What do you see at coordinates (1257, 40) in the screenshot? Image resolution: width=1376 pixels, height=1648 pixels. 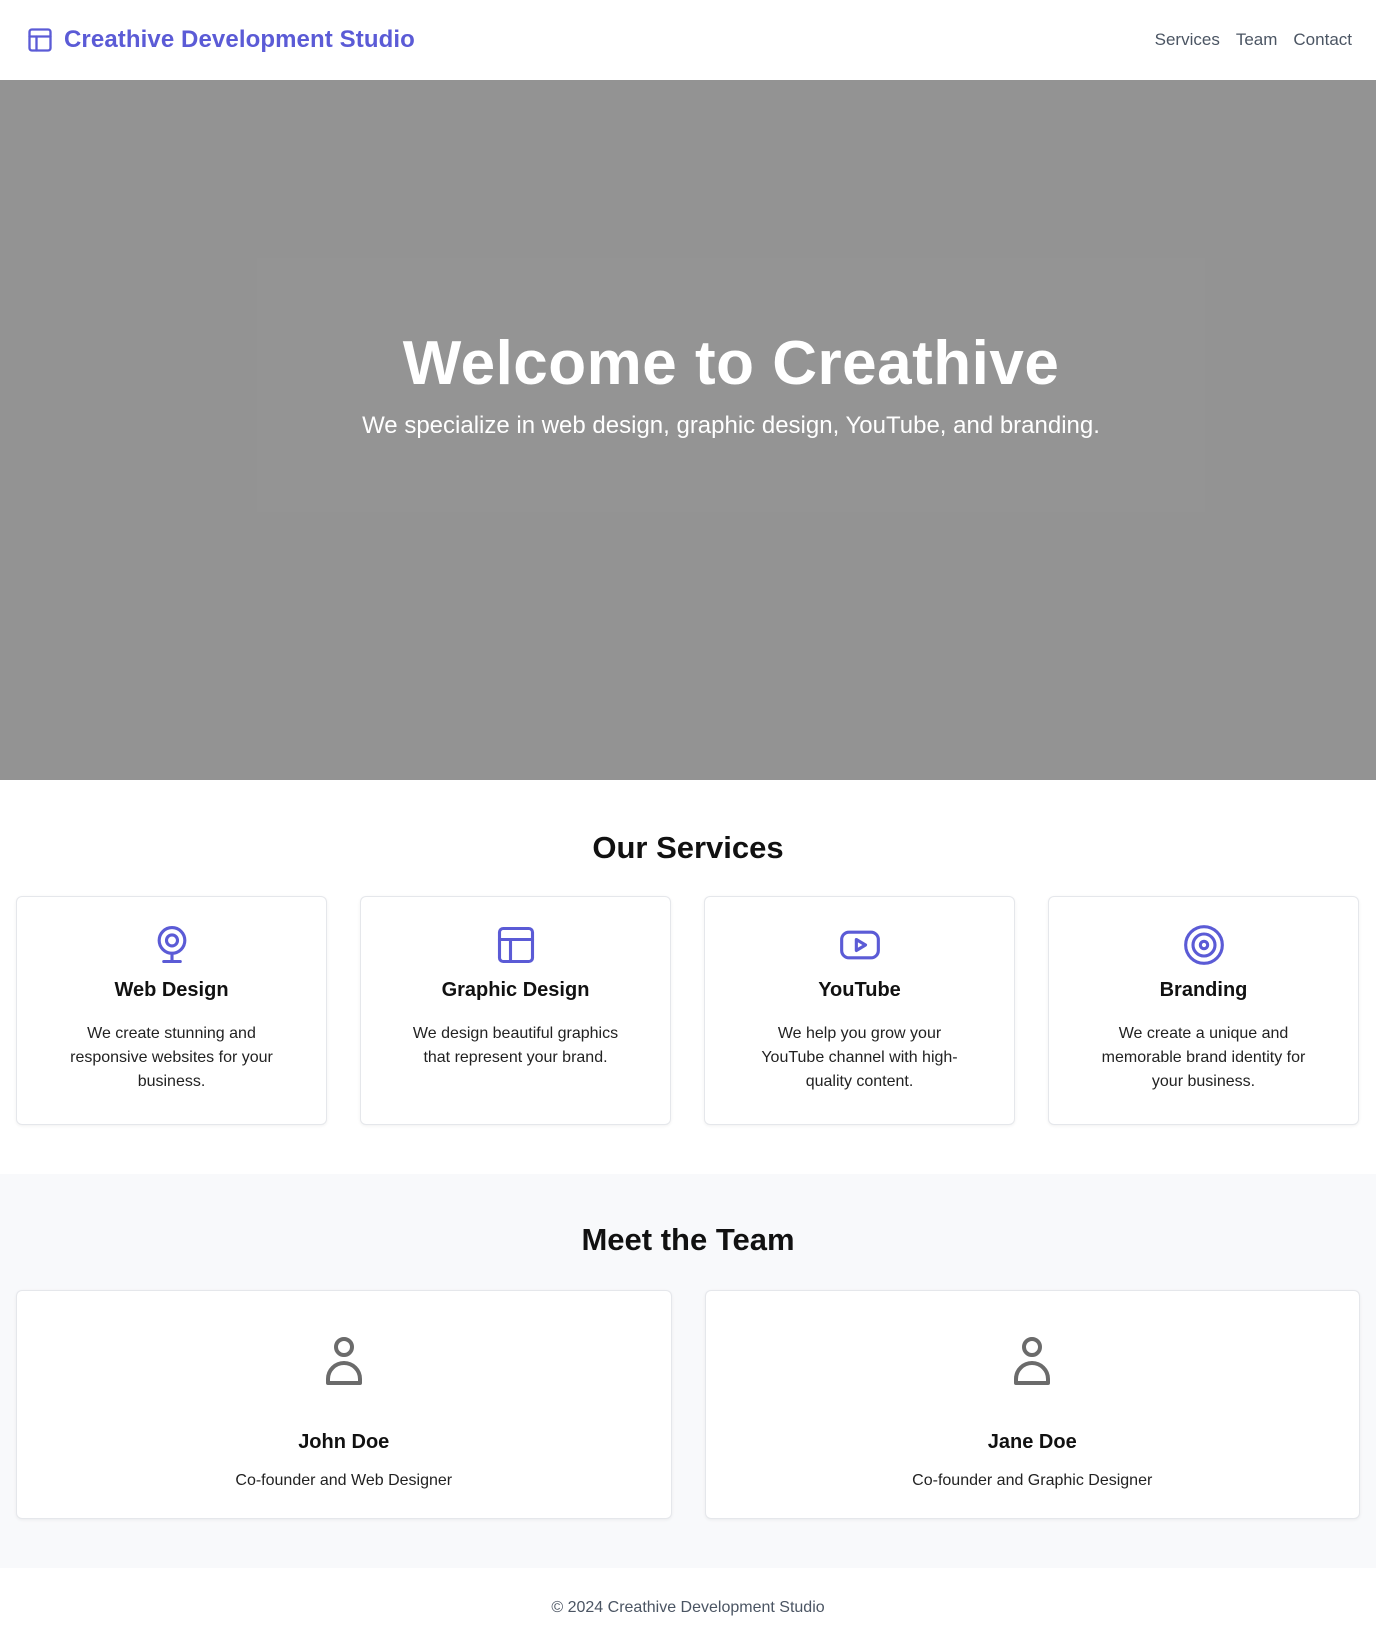 I see `nav-link-team: Team` at bounding box center [1257, 40].